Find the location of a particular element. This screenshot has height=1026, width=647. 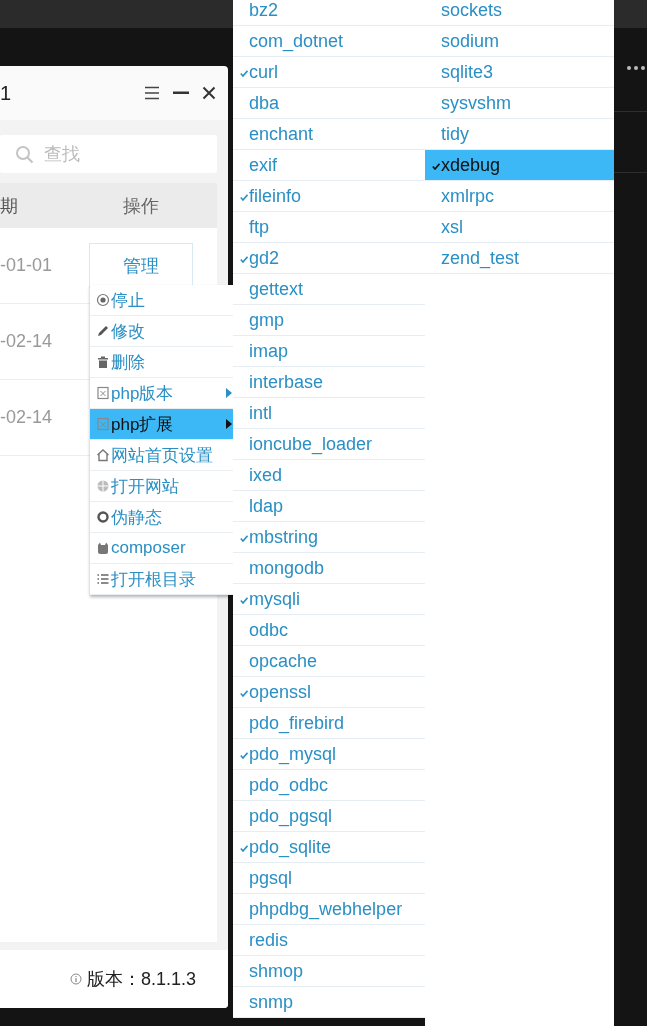

more-icon is located at coordinates (636, 68).